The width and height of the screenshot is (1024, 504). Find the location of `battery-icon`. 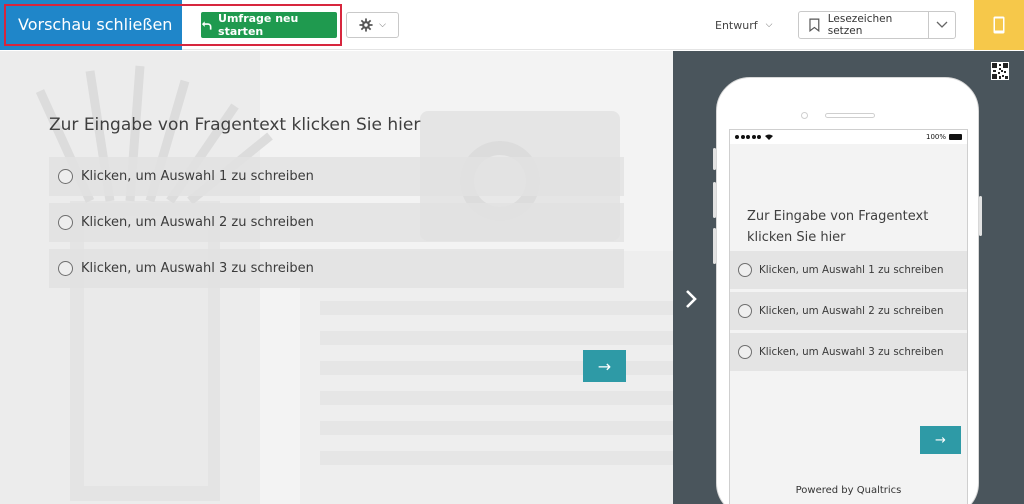

battery-icon is located at coordinates (955, 137).